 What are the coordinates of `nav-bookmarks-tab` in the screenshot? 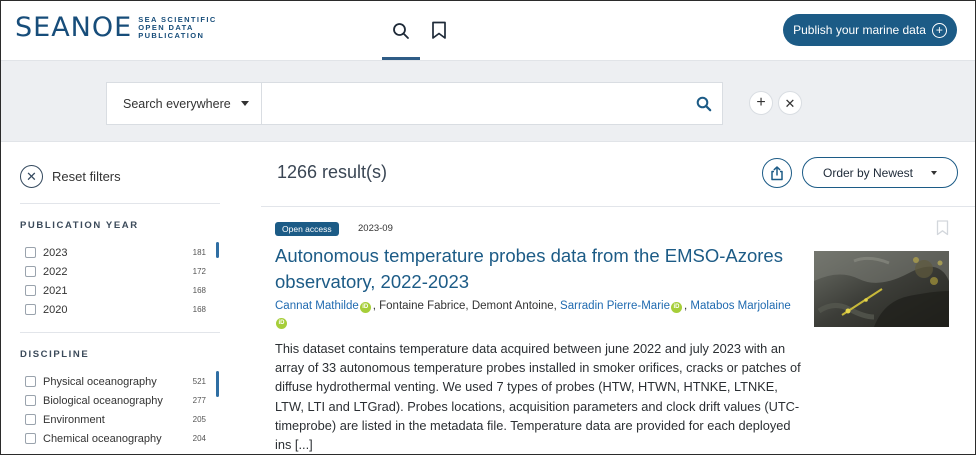 It's located at (439, 30).